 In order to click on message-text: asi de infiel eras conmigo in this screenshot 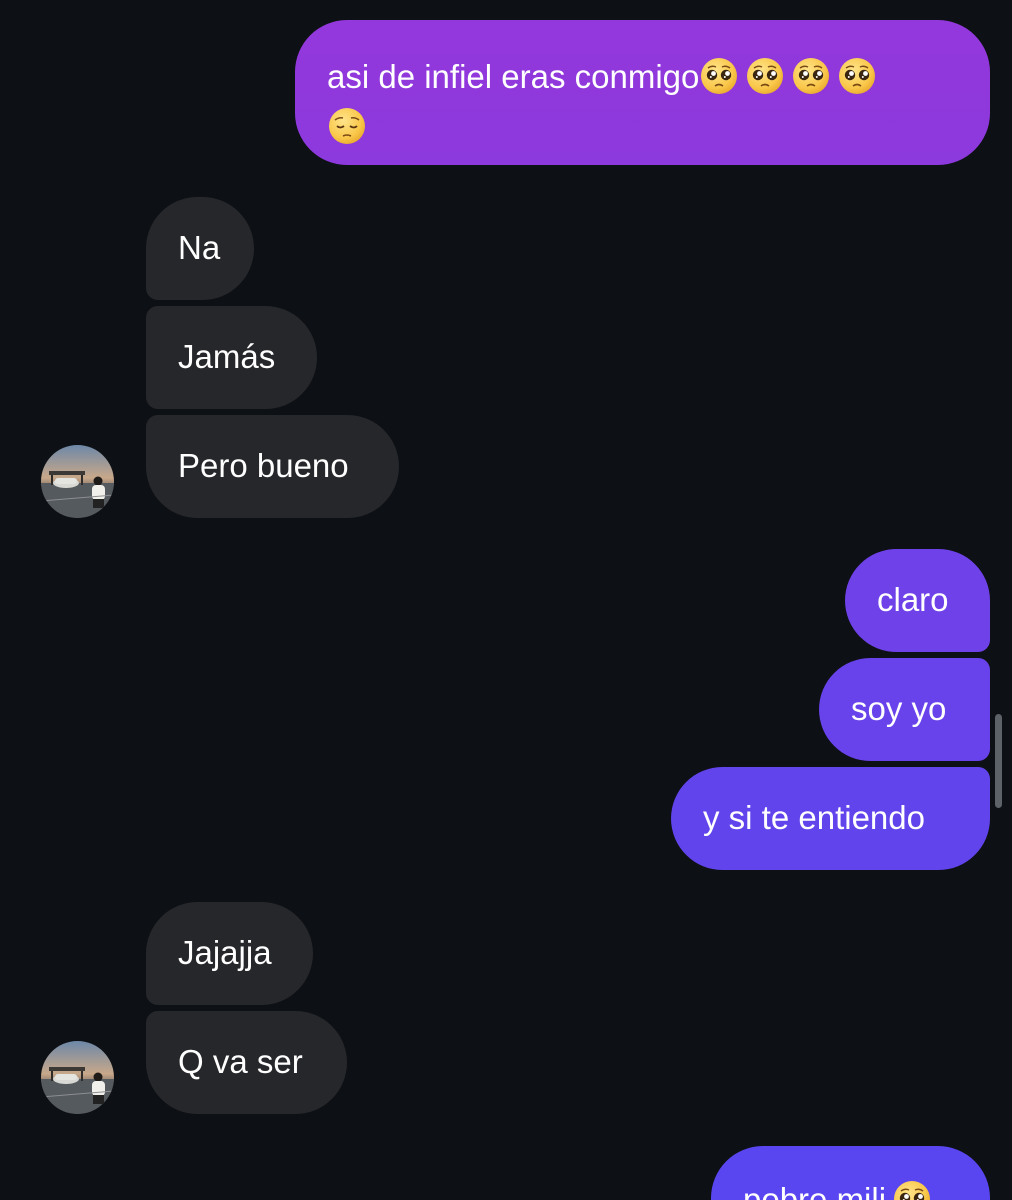, I will do `click(513, 76)`.